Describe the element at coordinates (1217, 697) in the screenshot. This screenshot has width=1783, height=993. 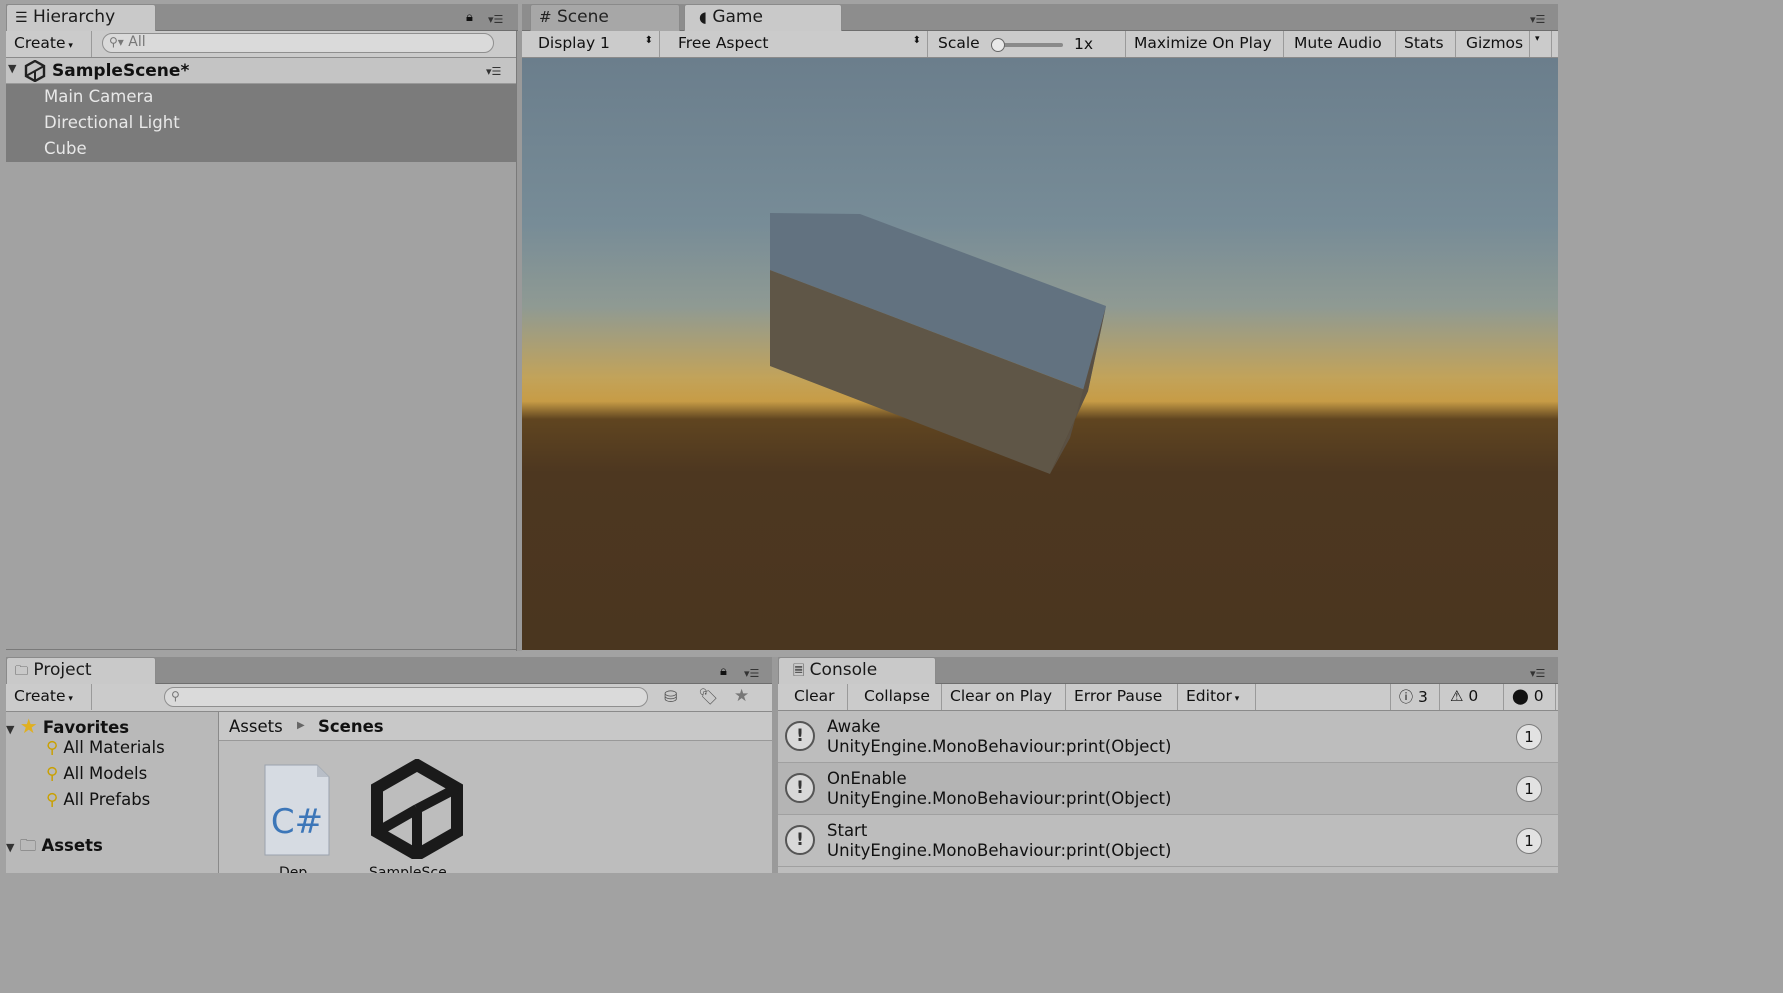
I see `editor-dropdown: Editor ▾` at that location.